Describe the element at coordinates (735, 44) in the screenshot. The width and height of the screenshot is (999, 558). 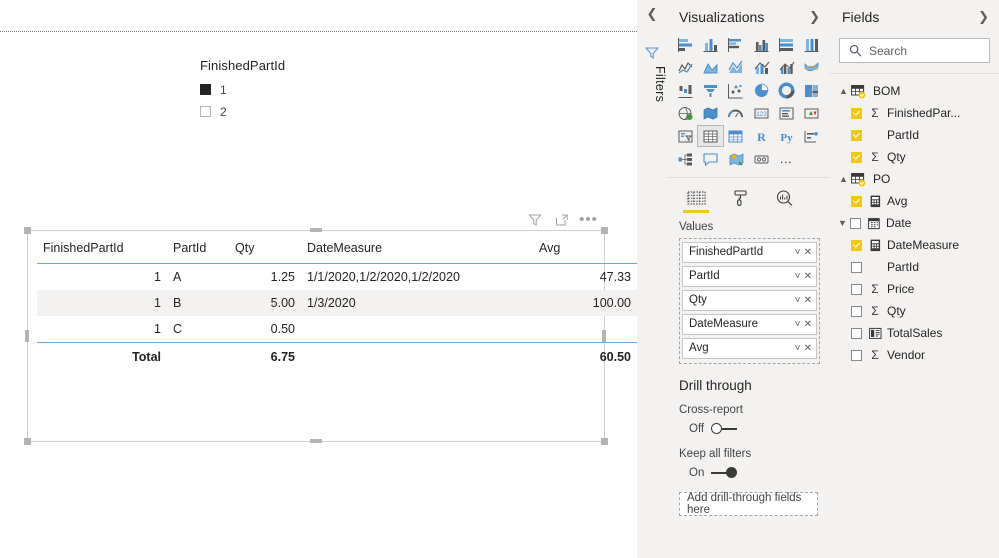
I see `clustered-bar-chart-icon` at that location.